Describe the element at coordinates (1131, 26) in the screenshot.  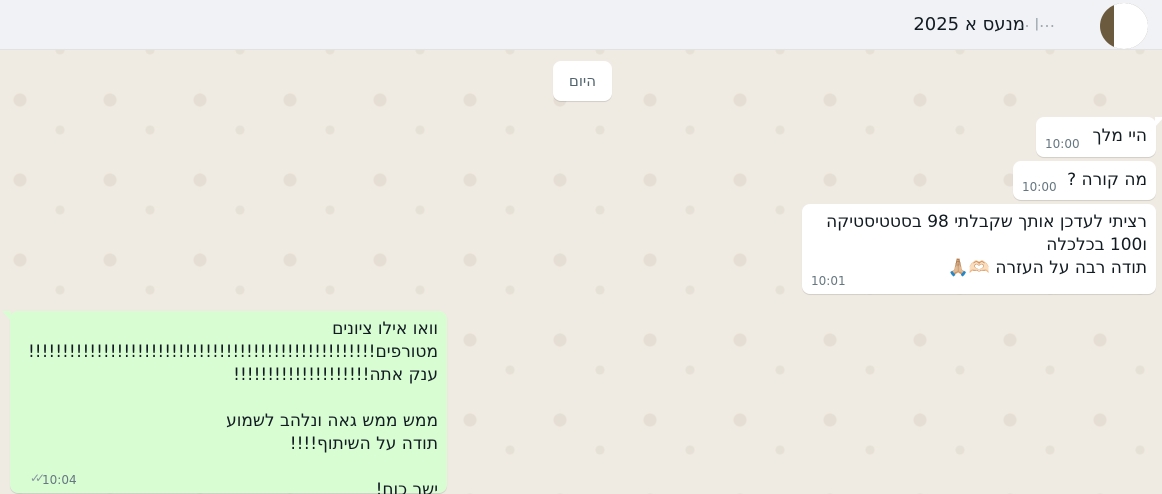
I see `avatar-mask` at that location.